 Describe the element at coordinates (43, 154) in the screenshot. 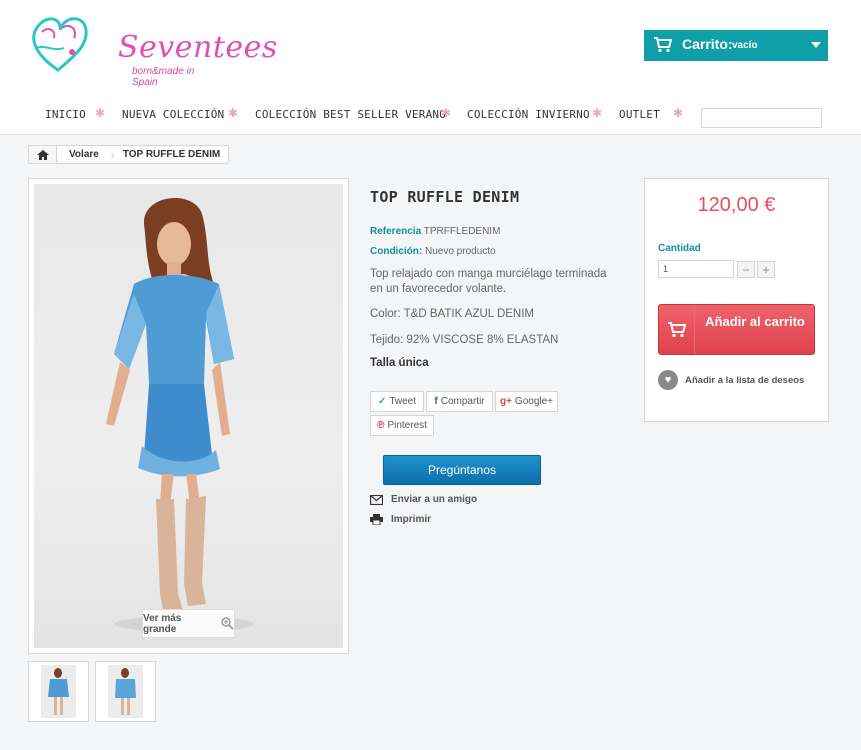

I see `home-icon` at that location.